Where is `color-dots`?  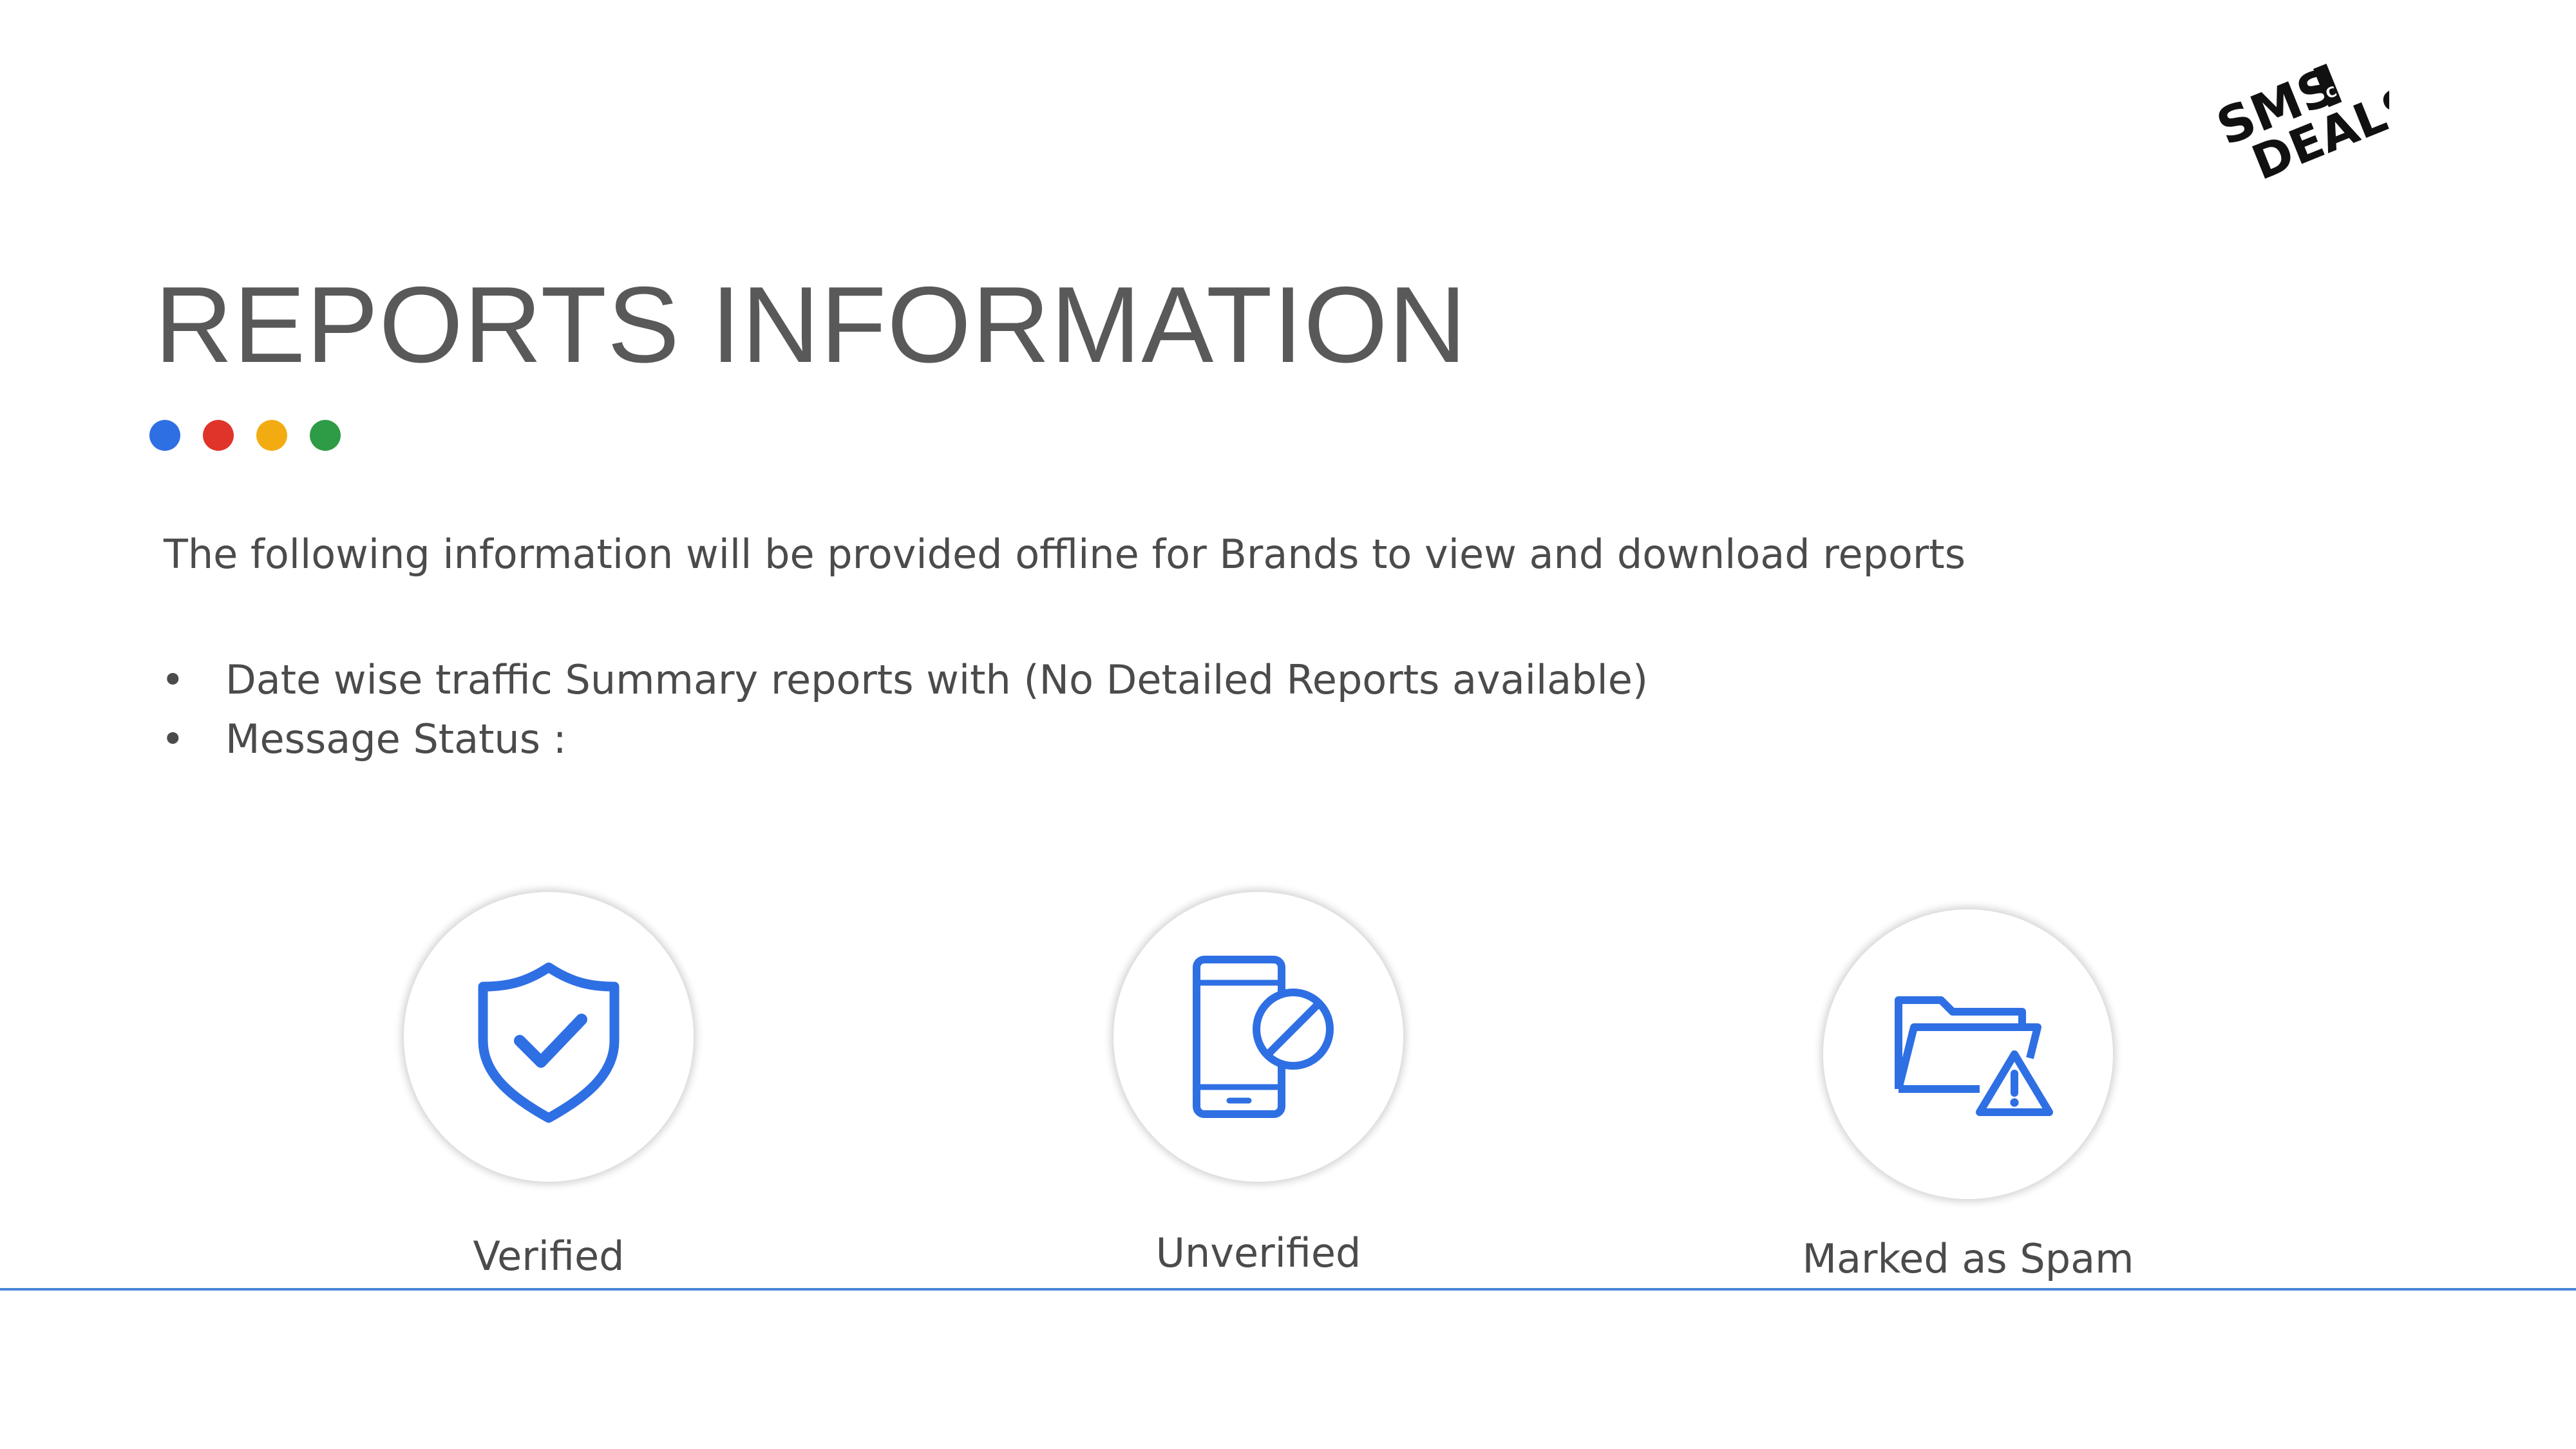
color-dots is located at coordinates (245, 435).